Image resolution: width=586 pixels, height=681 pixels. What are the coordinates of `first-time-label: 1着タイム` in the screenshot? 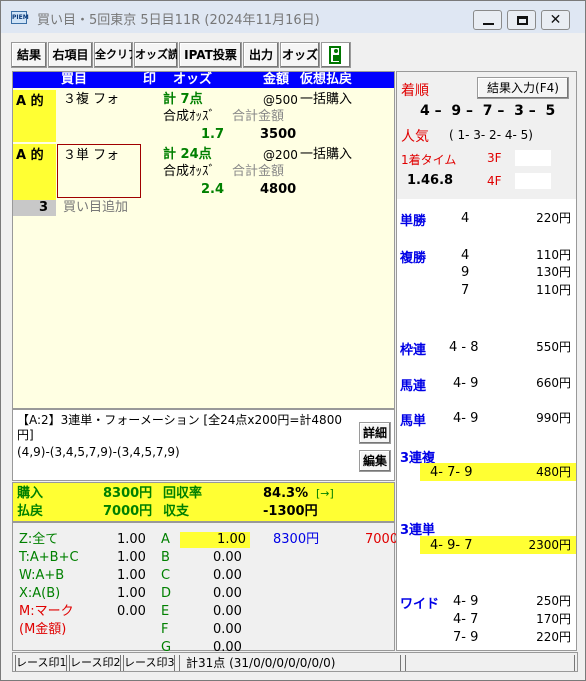 It's located at (429, 160).